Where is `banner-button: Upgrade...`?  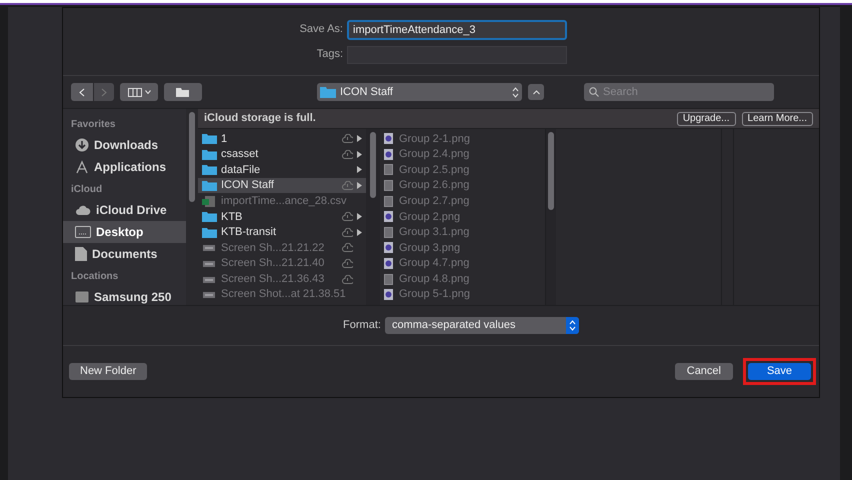
banner-button: Upgrade... is located at coordinates (706, 119).